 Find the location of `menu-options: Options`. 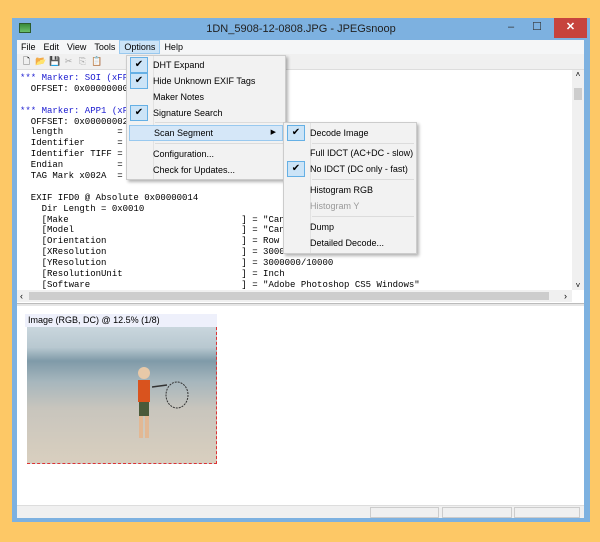

menu-options: Options is located at coordinates (140, 47).